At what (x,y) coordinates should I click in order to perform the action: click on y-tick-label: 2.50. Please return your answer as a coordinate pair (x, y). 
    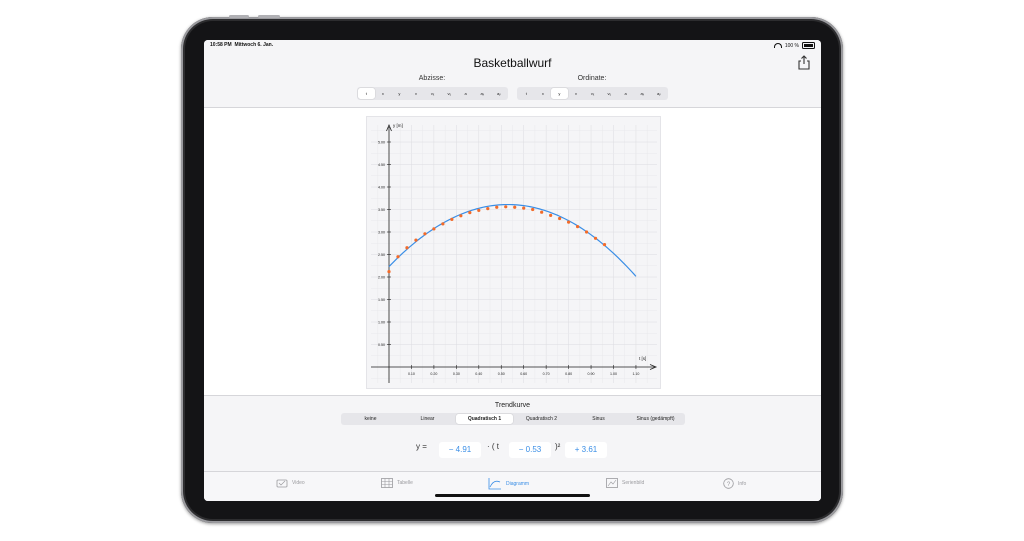
    Looking at the image, I should click on (381, 255).